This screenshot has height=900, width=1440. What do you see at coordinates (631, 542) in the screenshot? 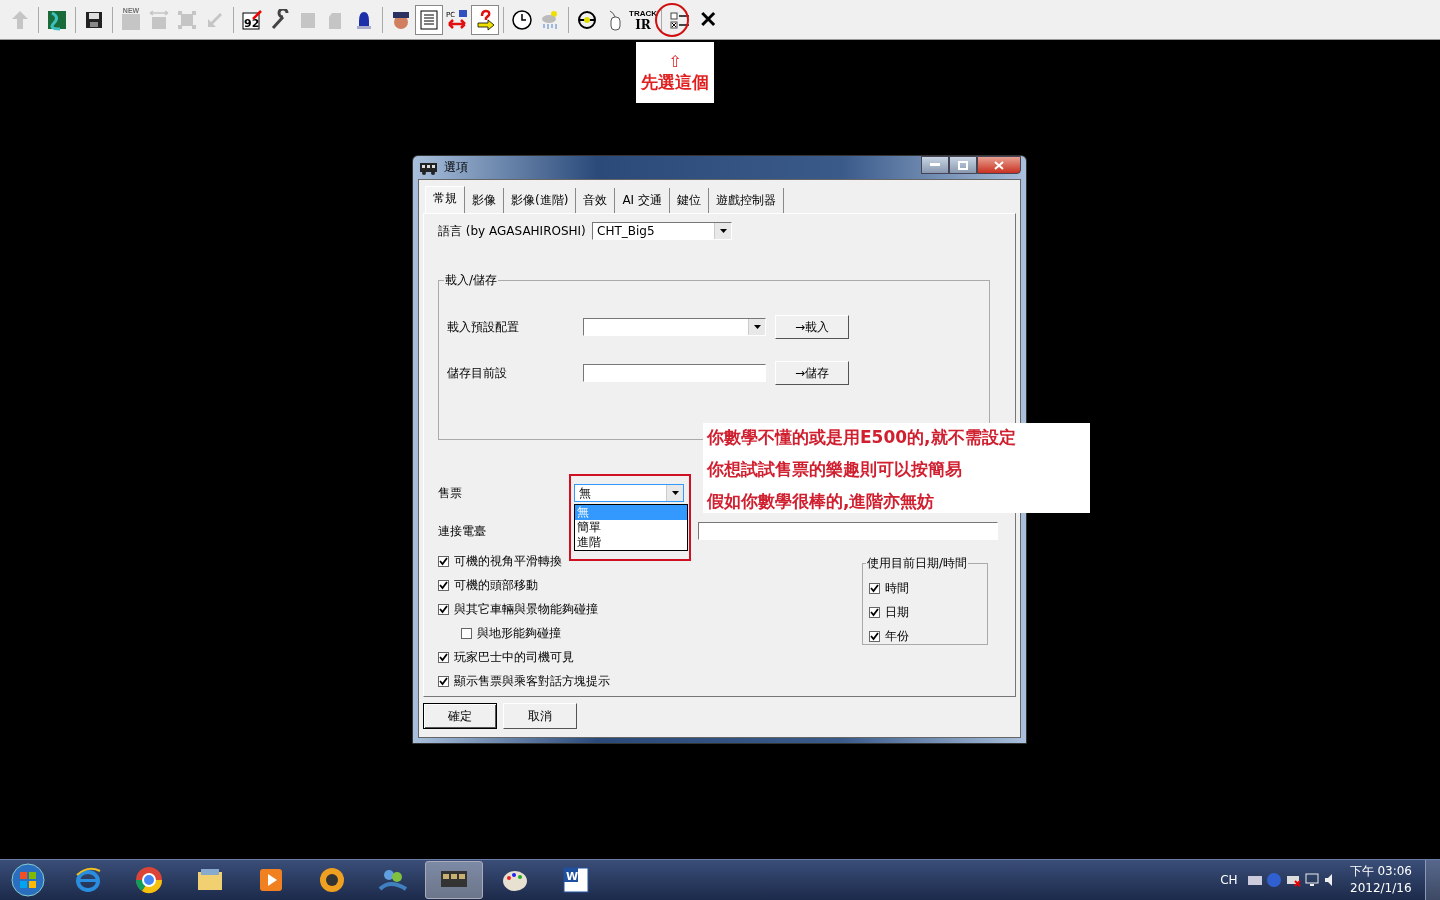
I see `dropdown-option: 進階` at bounding box center [631, 542].